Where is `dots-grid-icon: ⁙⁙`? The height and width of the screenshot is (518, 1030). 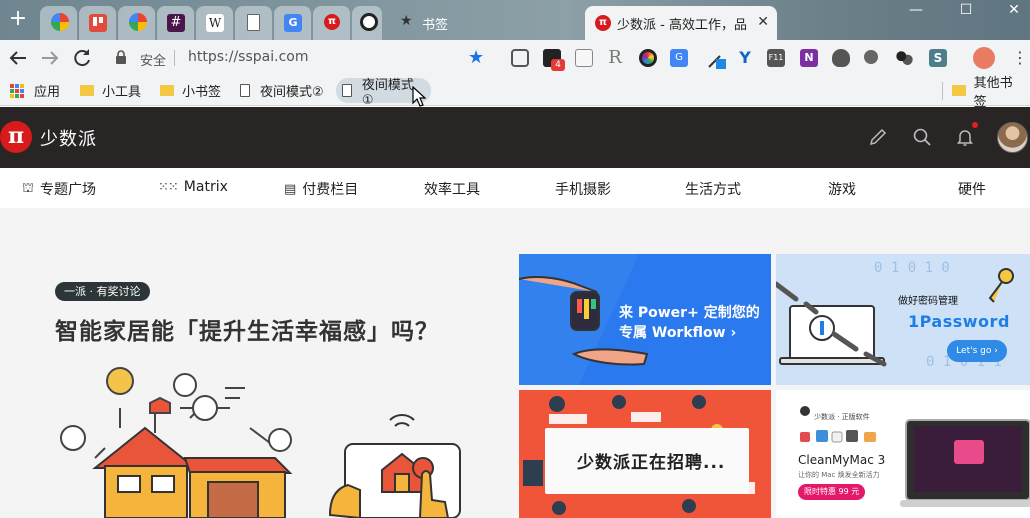
dots-grid-icon: ⁙⁙ is located at coordinates (168, 187).